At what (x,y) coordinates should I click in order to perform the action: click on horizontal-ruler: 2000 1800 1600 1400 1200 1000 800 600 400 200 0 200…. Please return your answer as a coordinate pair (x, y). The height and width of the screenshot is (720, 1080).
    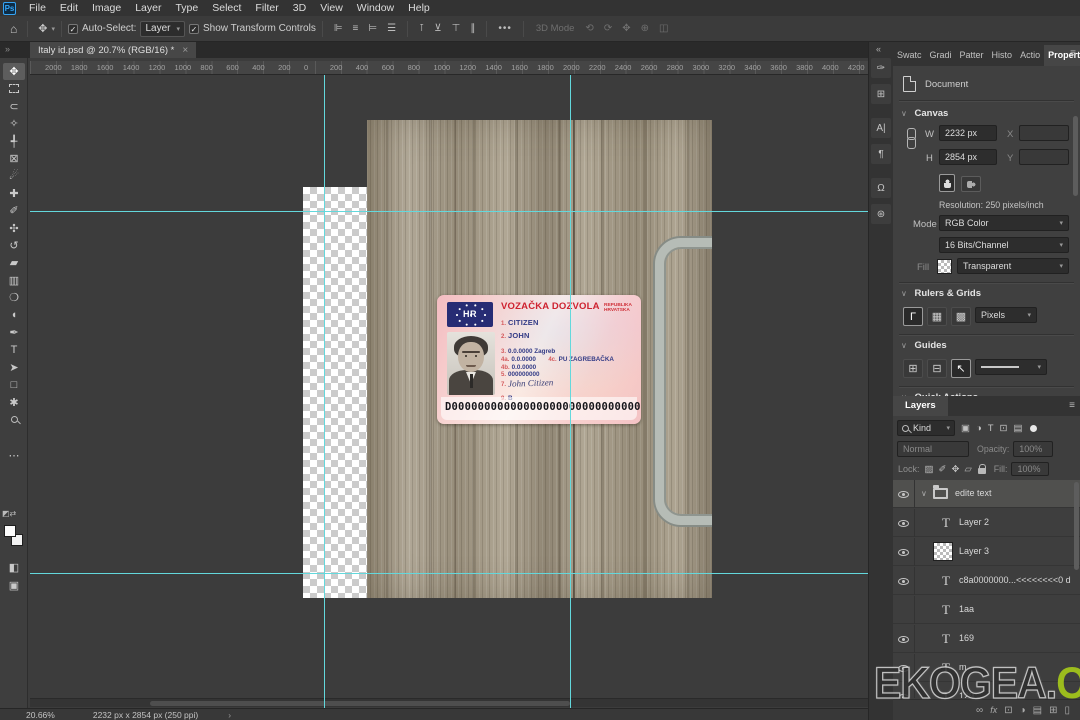
    Looking at the image, I should click on (449, 68).